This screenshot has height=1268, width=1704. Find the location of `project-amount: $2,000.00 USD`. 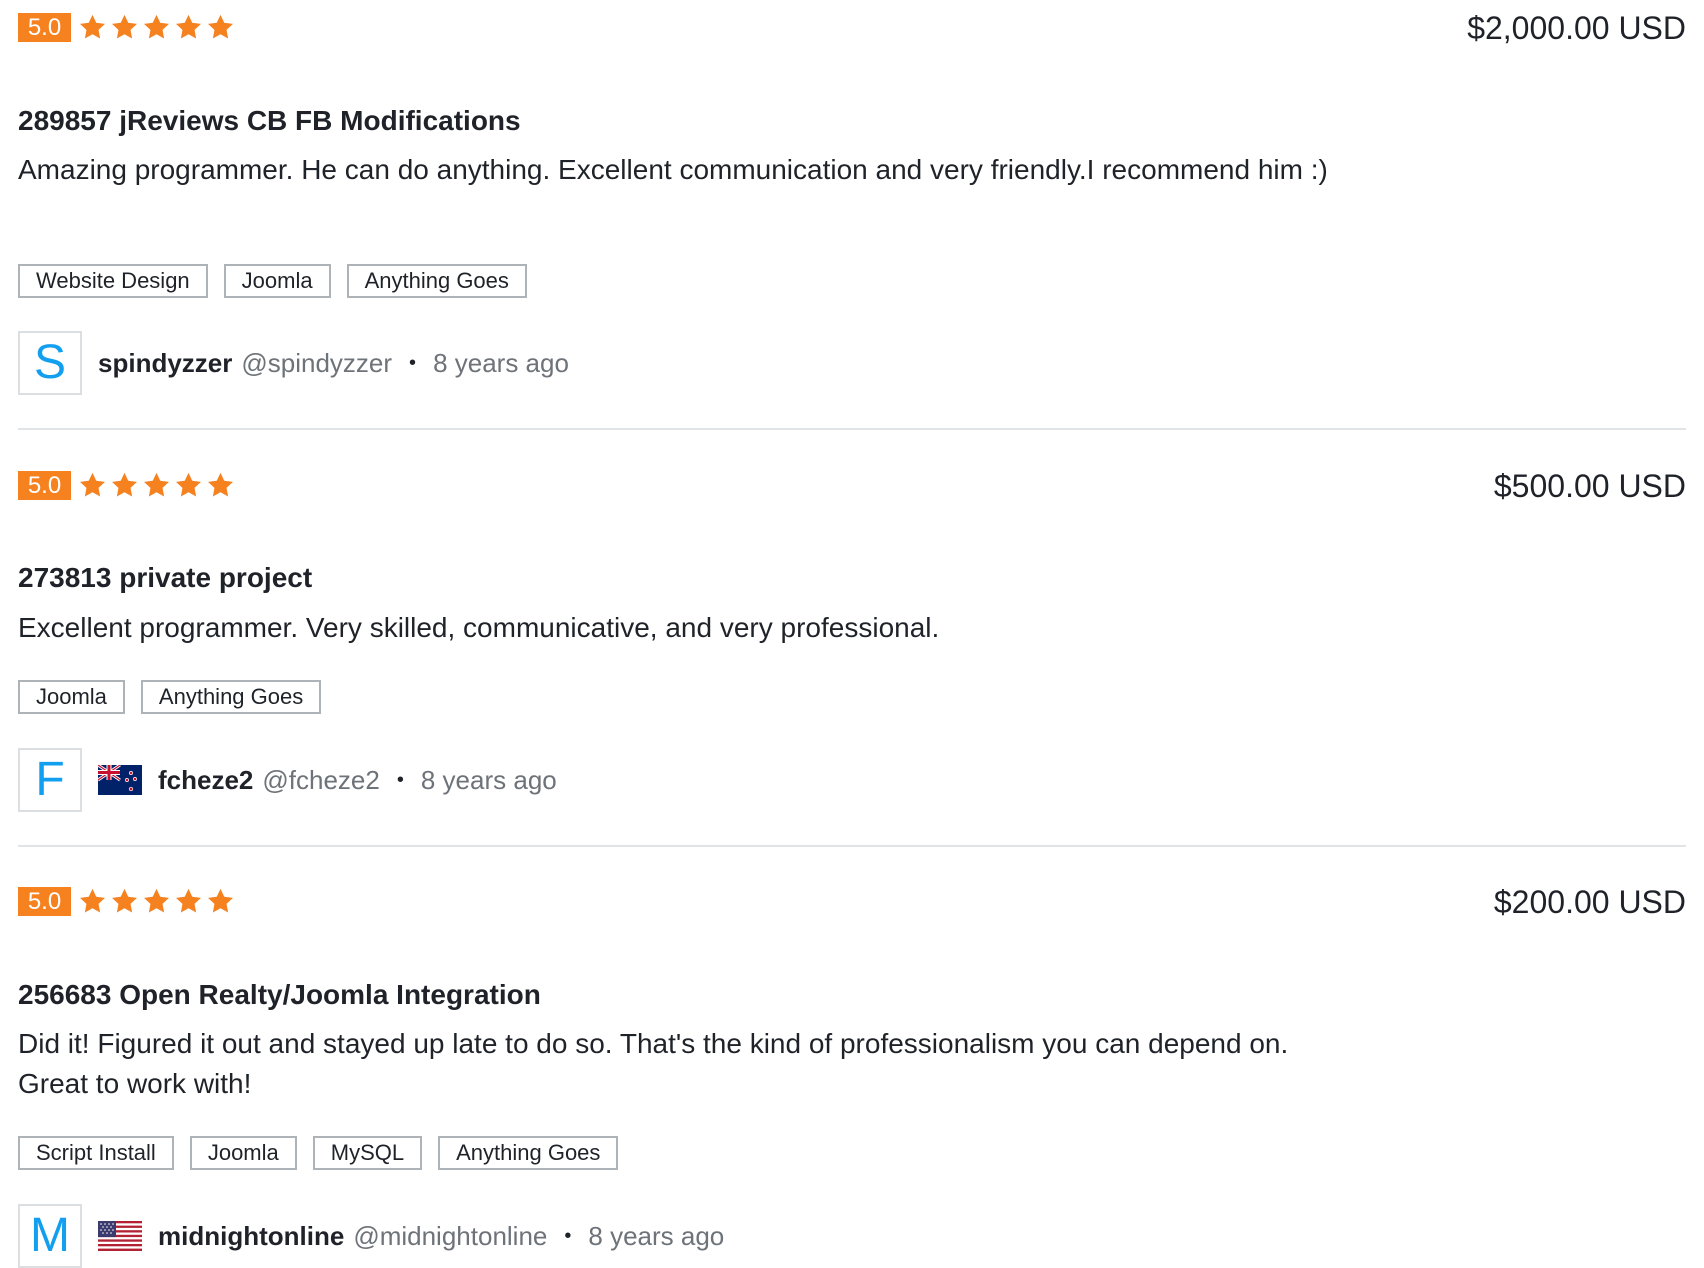

project-amount: $2,000.00 USD is located at coordinates (1576, 28).